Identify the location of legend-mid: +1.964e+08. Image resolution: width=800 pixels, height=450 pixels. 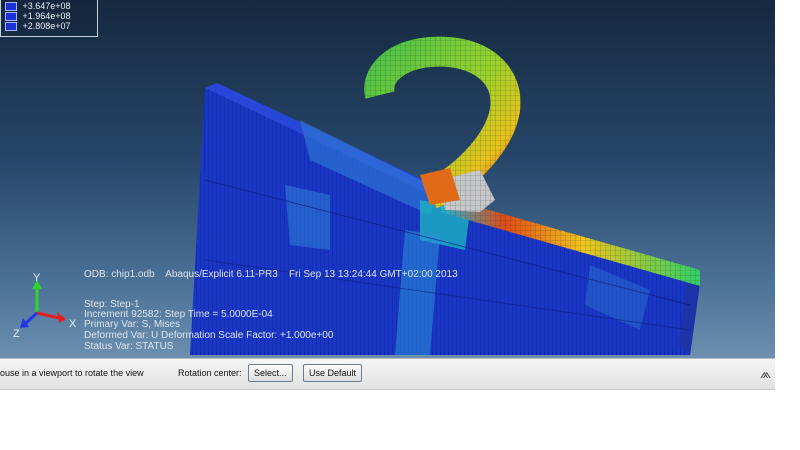
(46, 16).